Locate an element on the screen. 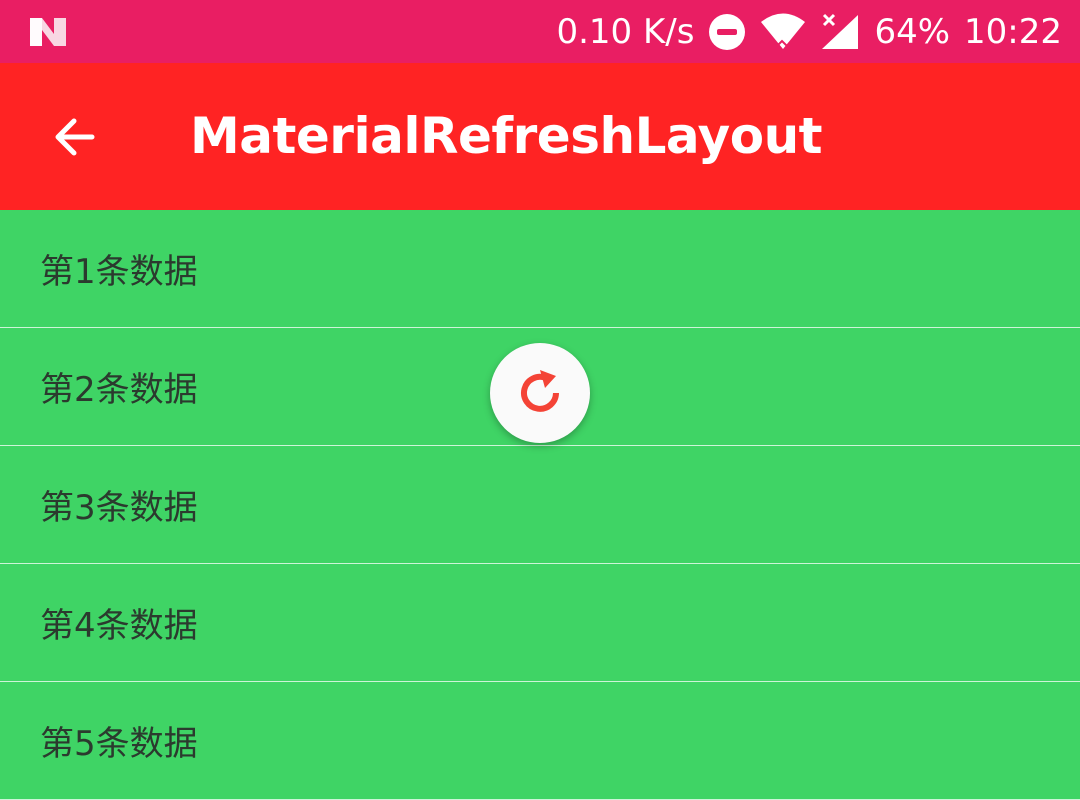 The image size is (1080, 800). list-item-label: 第5条数据 is located at coordinates (119, 744).